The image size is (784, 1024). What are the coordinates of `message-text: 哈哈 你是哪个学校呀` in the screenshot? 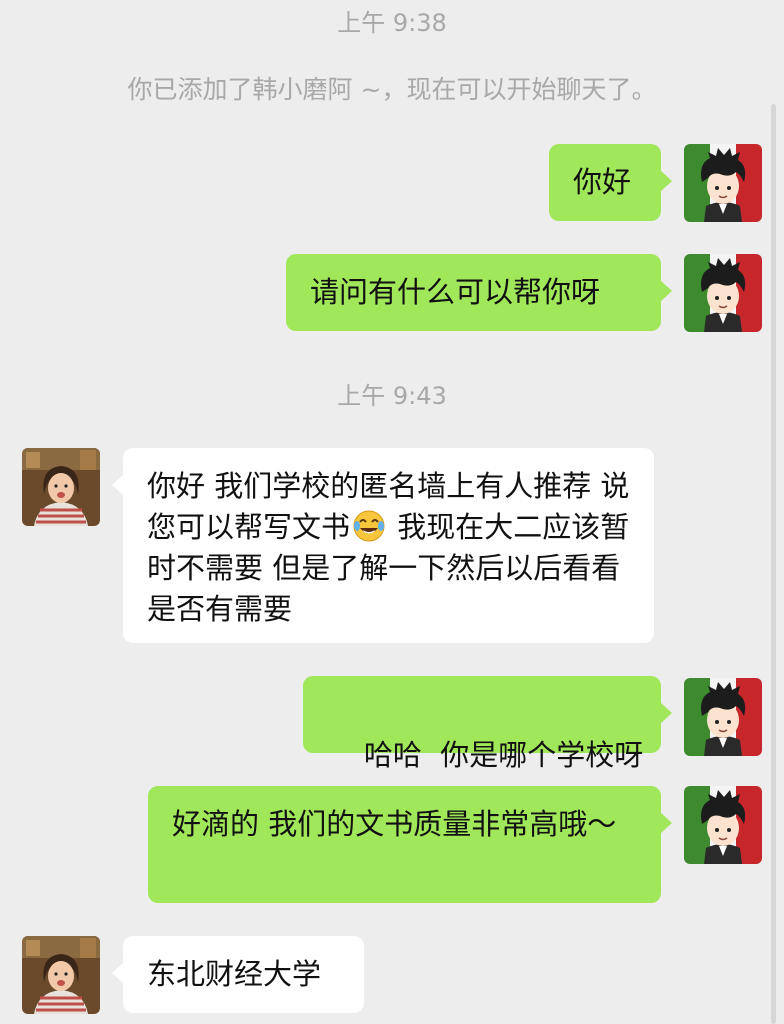 It's located at (503, 755).